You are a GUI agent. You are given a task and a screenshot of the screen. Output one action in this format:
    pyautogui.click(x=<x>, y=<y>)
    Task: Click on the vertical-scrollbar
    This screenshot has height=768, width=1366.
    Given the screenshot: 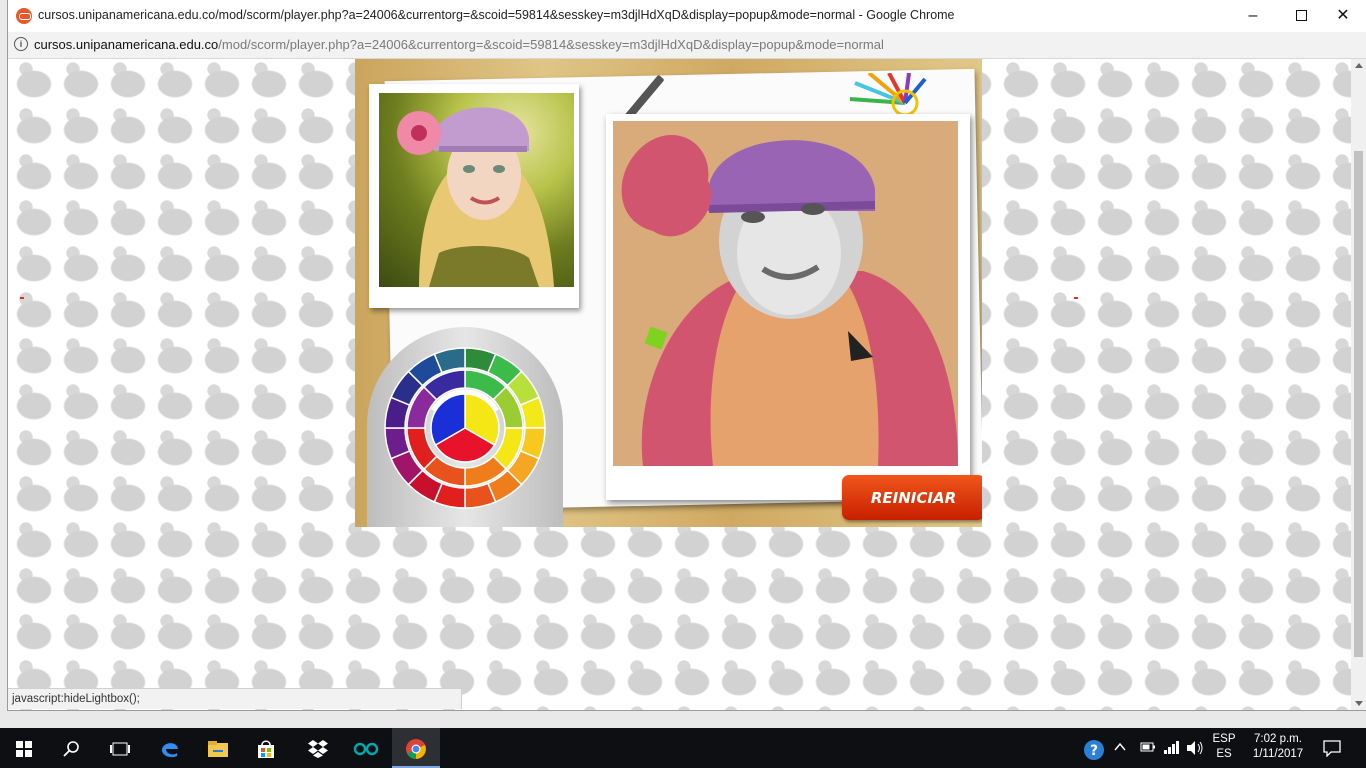 What is the action you would take?
    pyautogui.click(x=1358, y=384)
    